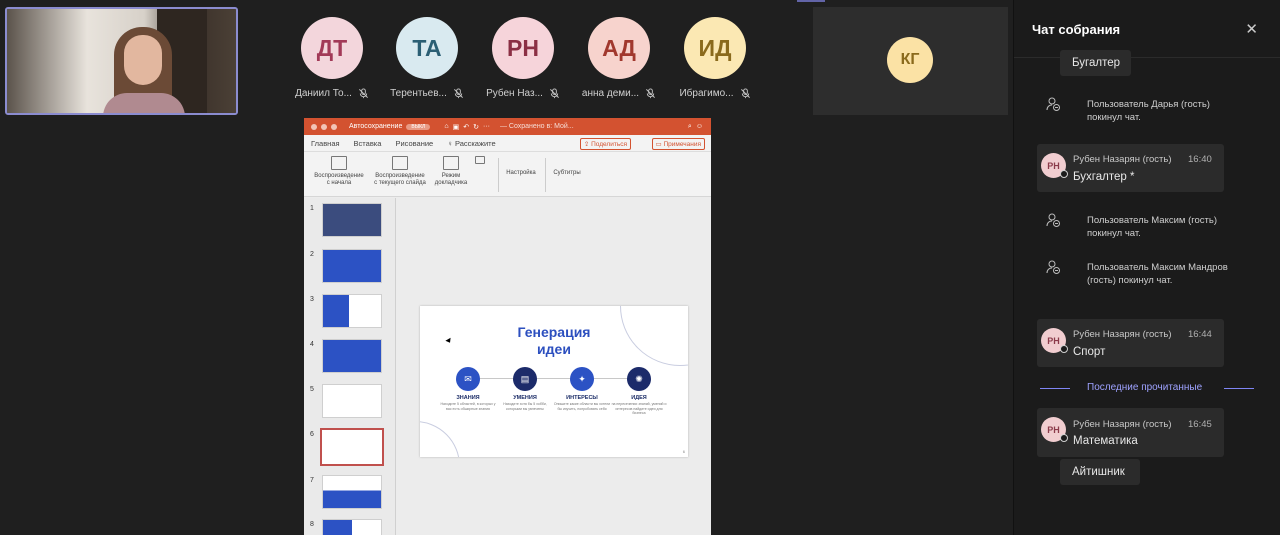  What do you see at coordinates (683, 451) in the screenshot?
I see `slide-page-number: 6` at bounding box center [683, 451].